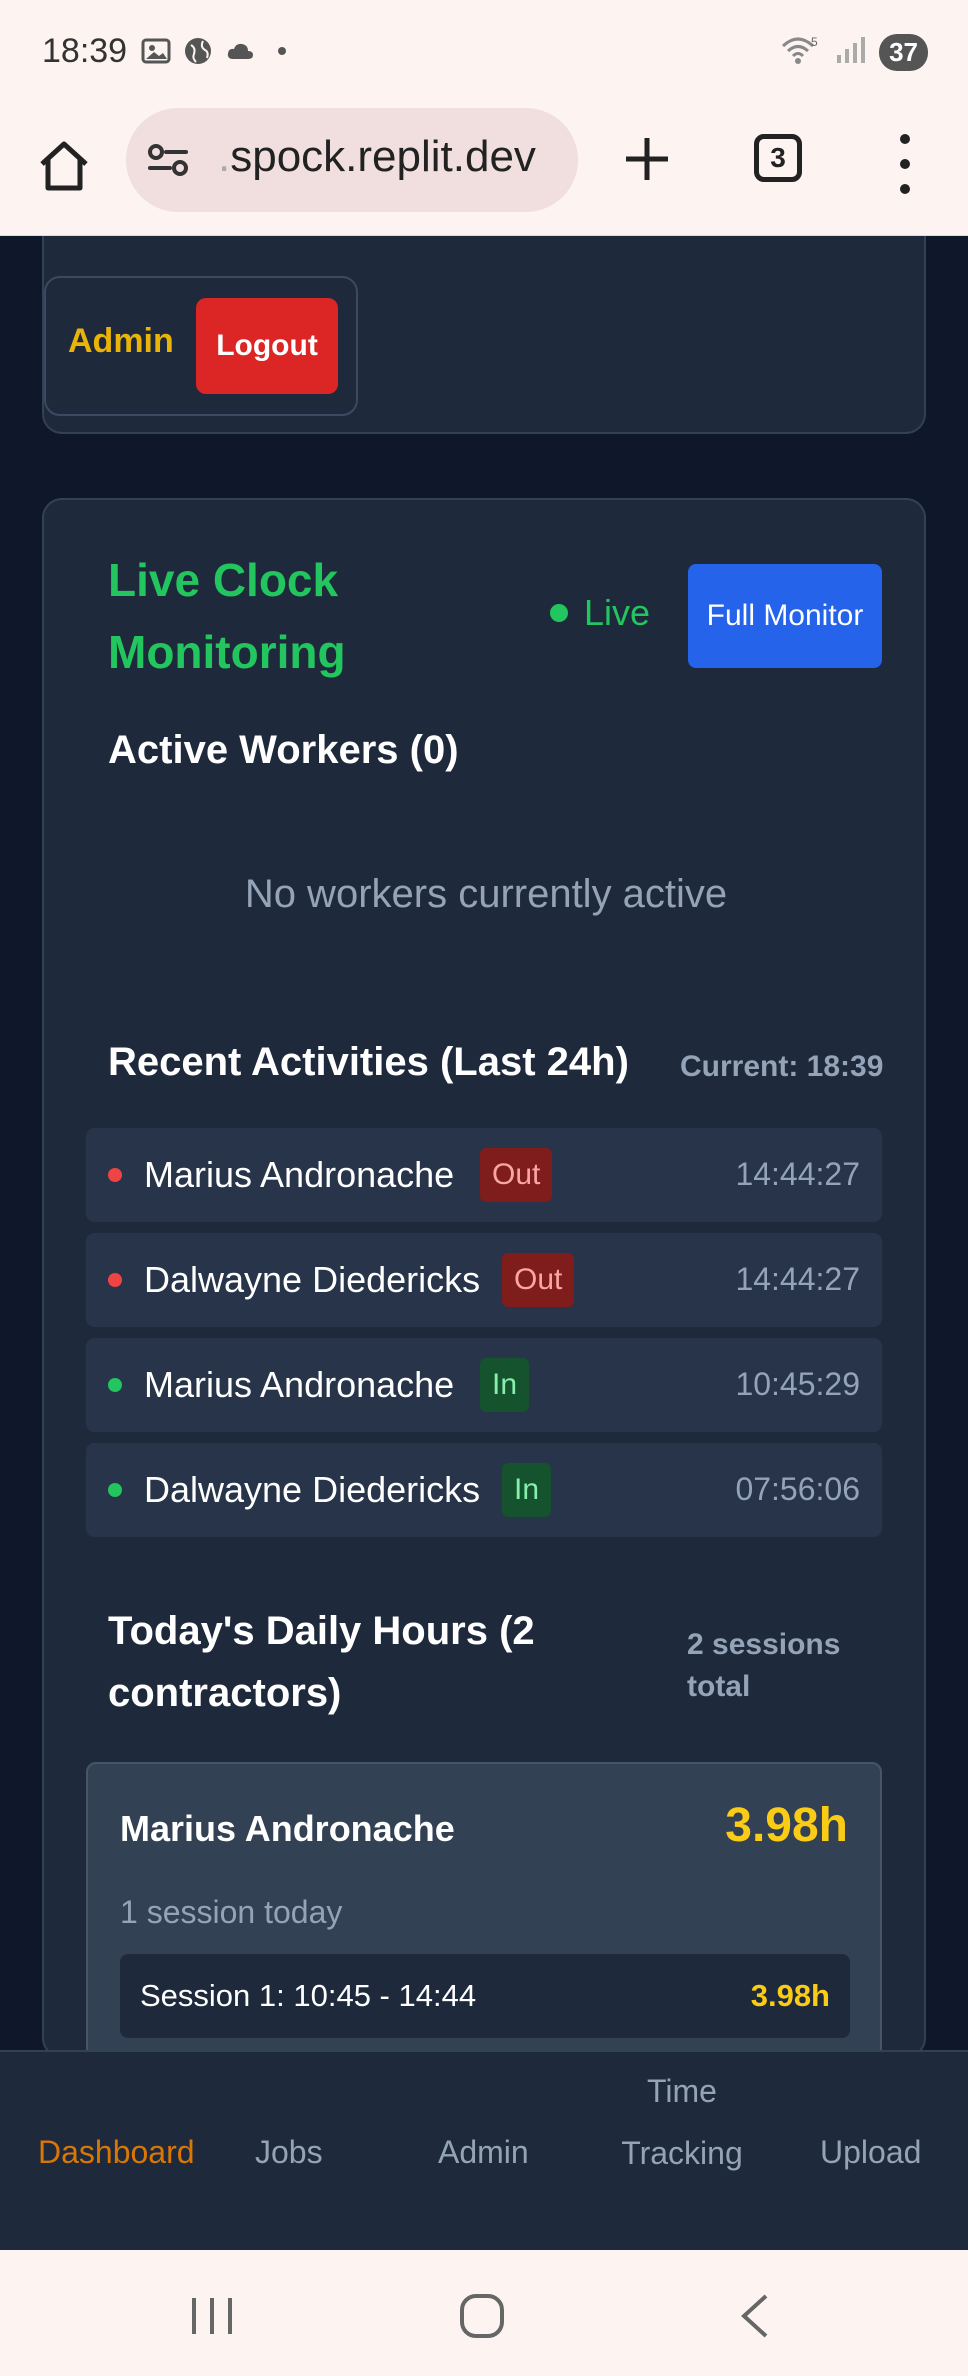  What do you see at coordinates (484, 1490) in the screenshot?
I see `activity-row: Dalwayne Diedericks In 07:56:06` at bounding box center [484, 1490].